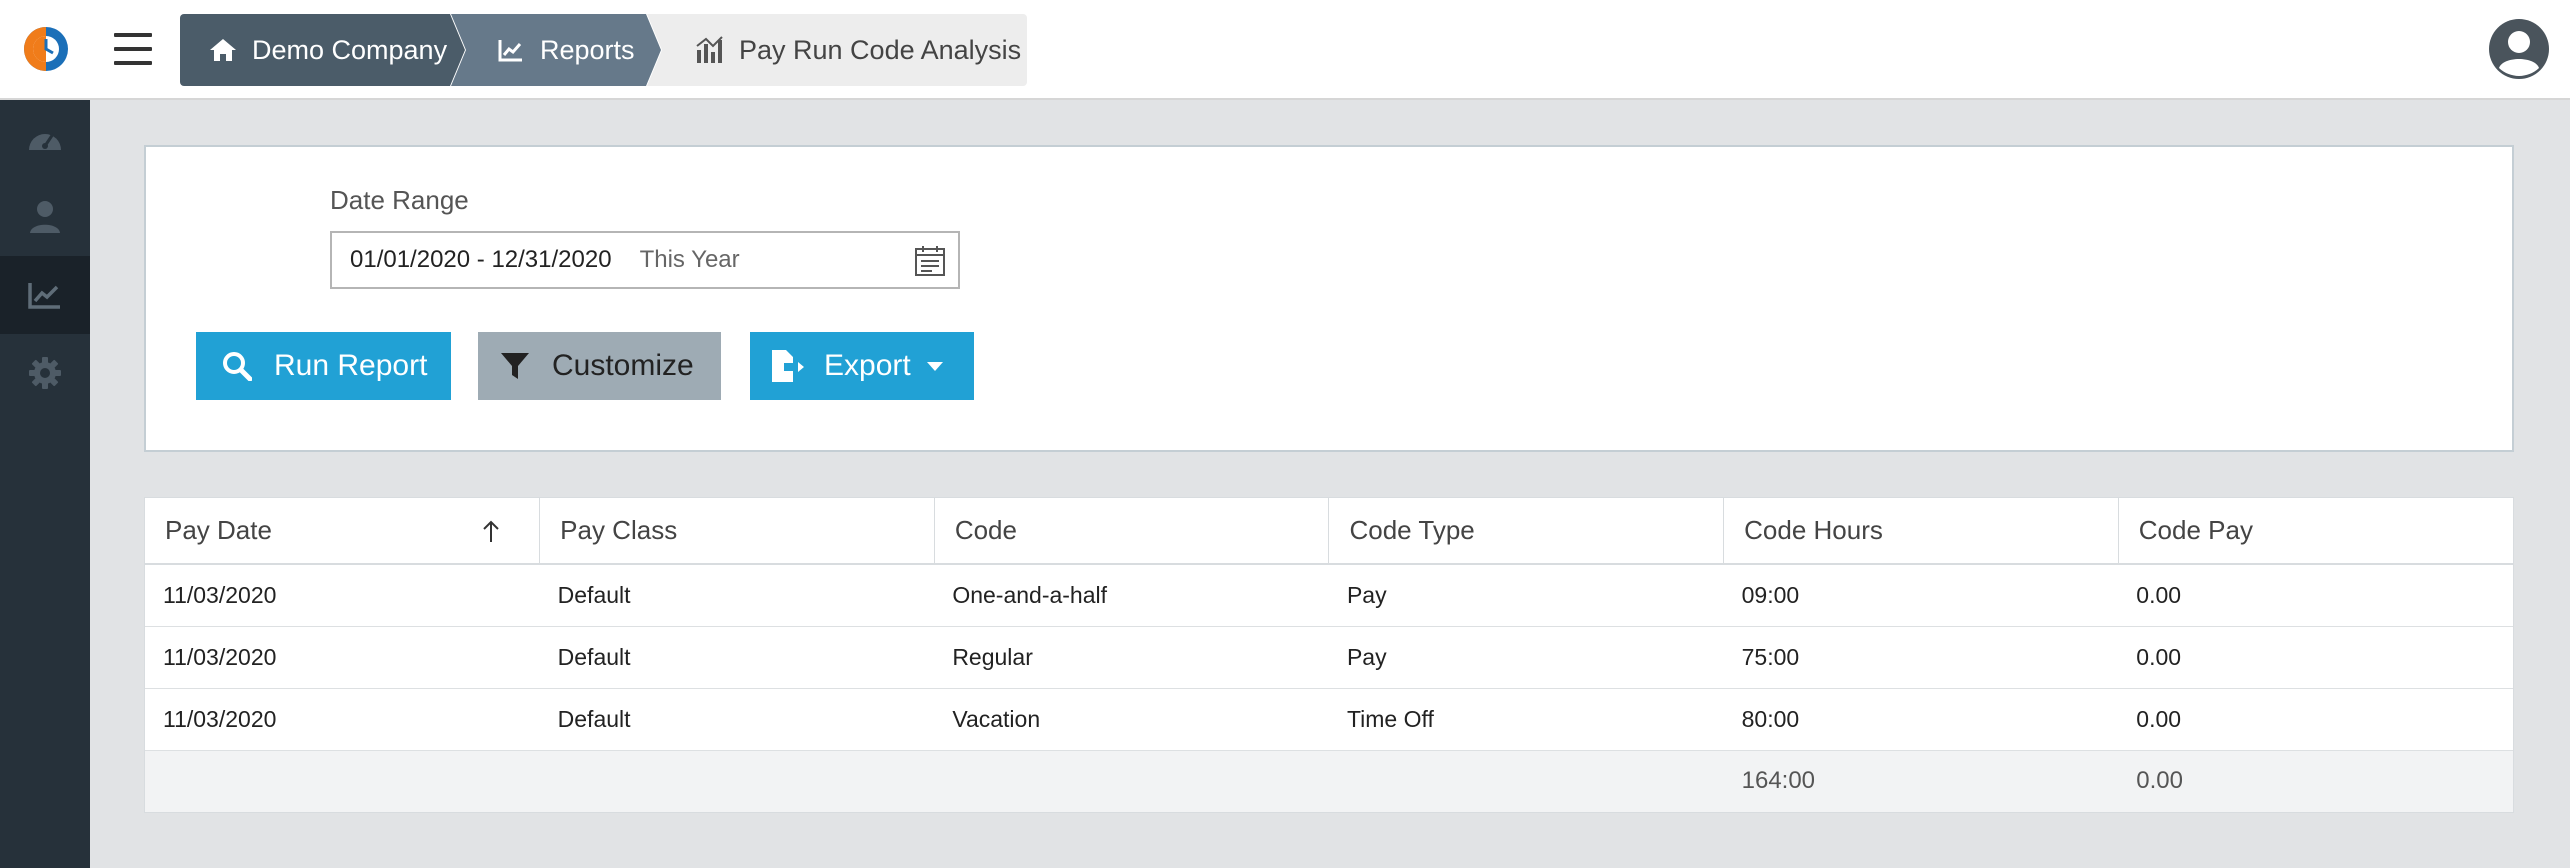  I want to click on cell-code: One-and-a-half, so click(1131, 595).